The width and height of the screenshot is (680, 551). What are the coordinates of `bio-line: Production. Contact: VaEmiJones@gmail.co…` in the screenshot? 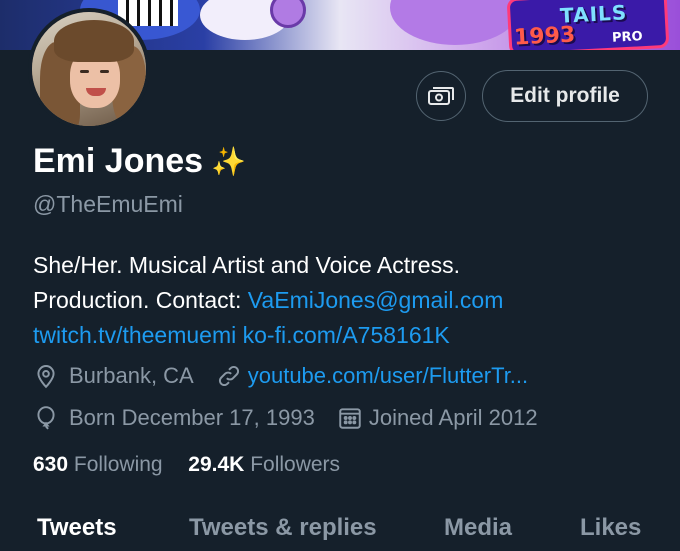 It's located at (333, 300).